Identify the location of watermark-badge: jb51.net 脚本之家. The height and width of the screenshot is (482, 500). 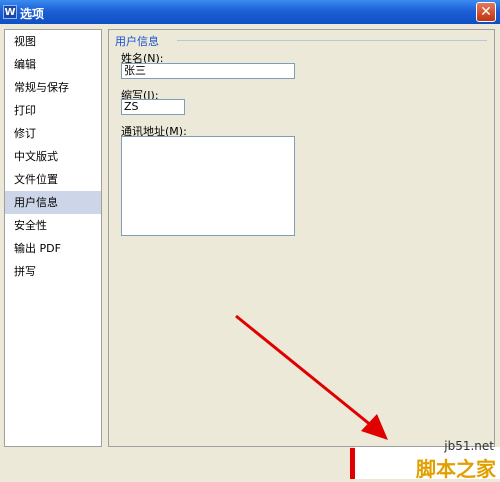
(427, 460).